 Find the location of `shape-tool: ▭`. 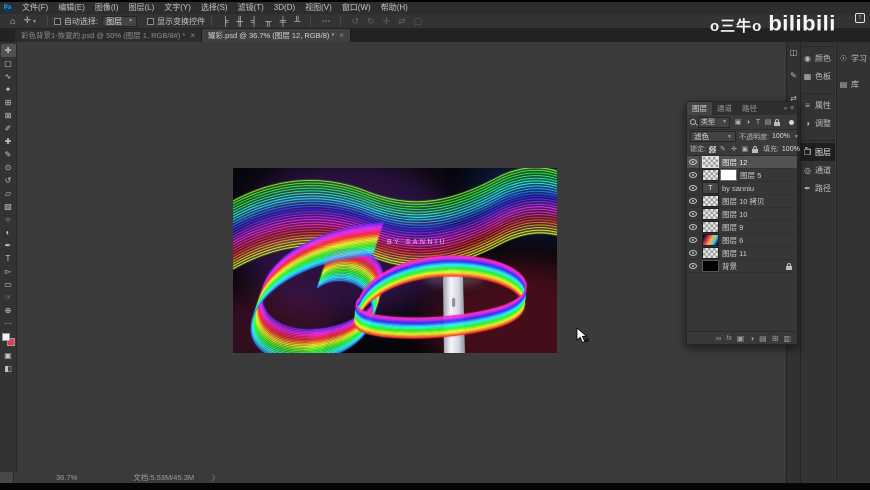

shape-tool: ▭ is located at coordinates (8, 284).